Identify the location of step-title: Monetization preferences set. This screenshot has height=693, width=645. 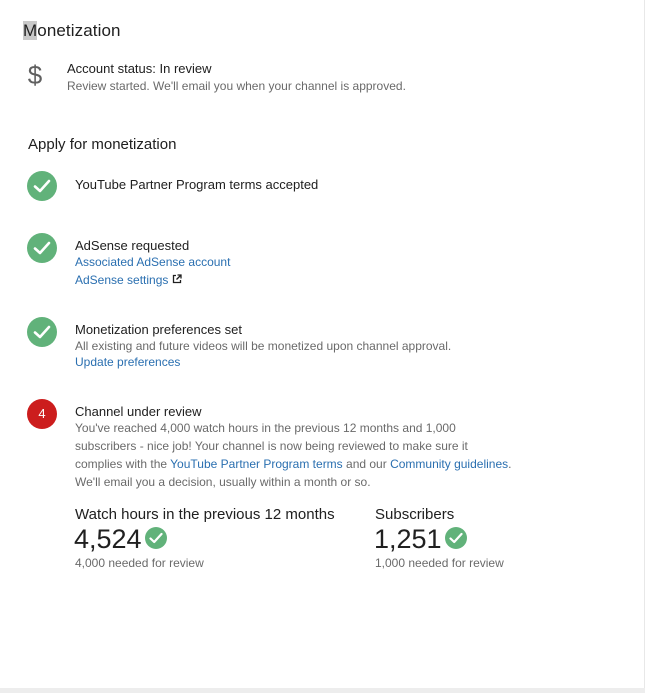
(158, 329).